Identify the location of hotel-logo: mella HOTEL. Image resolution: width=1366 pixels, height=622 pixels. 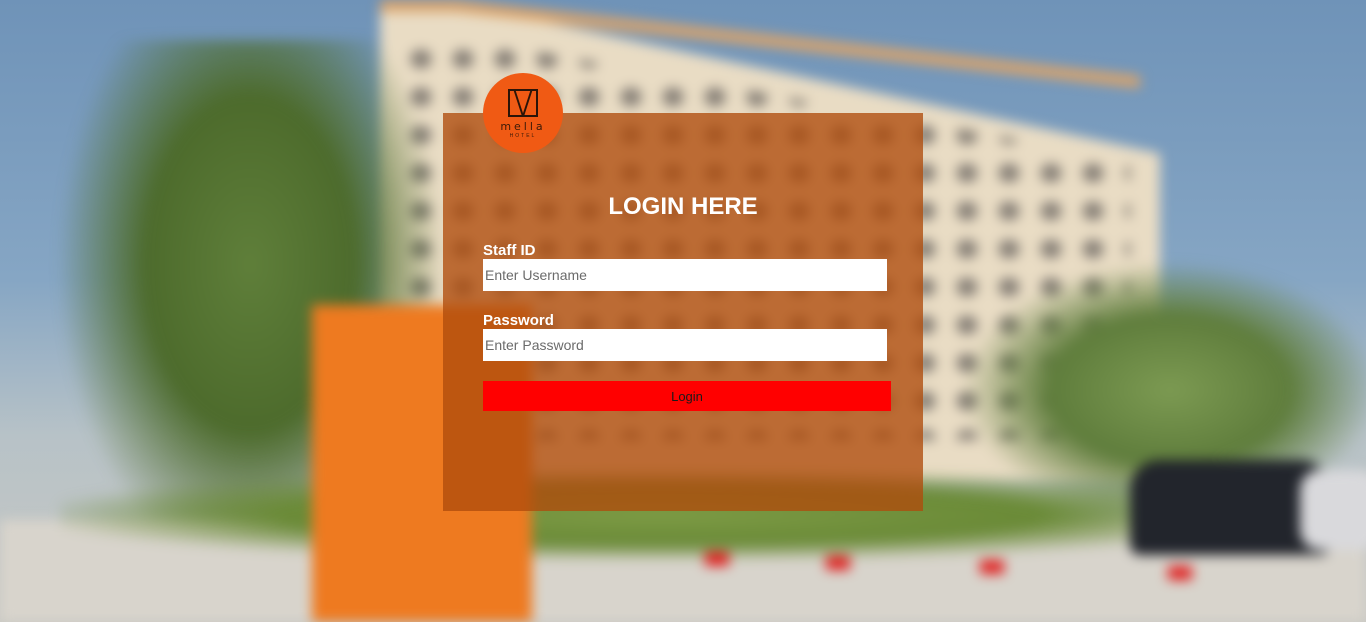
(523, 113).